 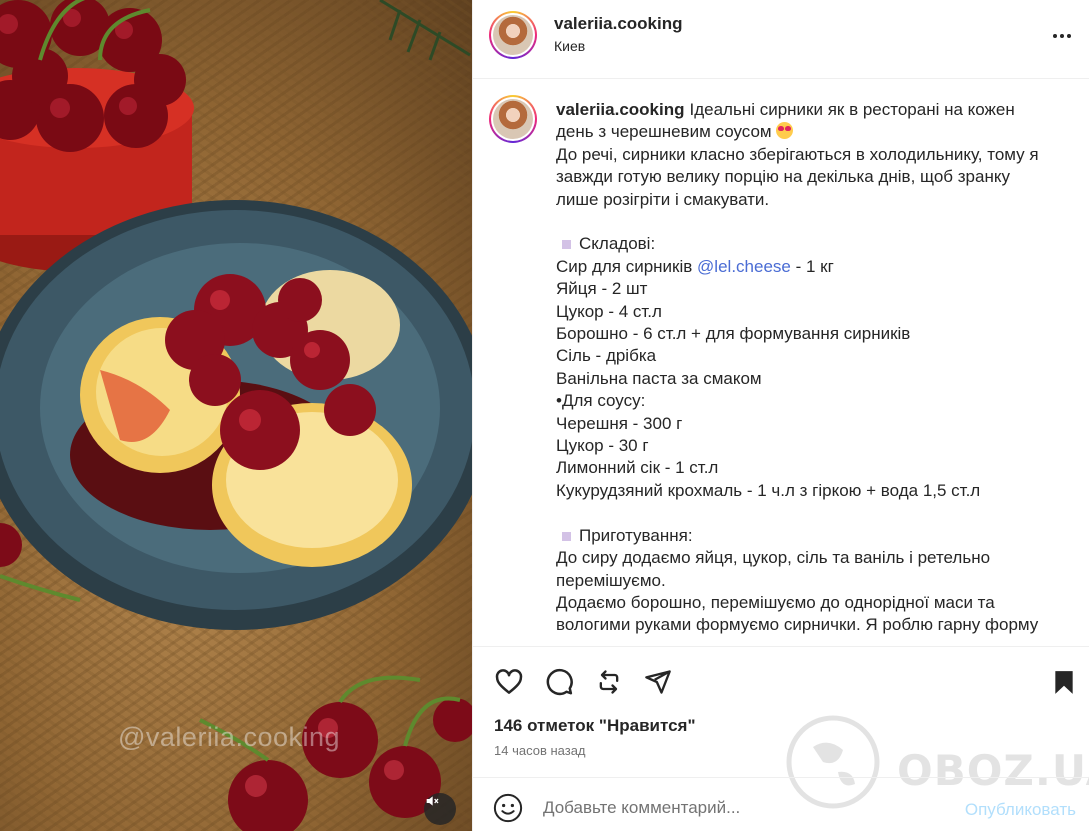 What do you see at coordinates (620, 109) in the screenshot?
I see `caption-username: valeriia.cooking` at bounding box center [620, 109].